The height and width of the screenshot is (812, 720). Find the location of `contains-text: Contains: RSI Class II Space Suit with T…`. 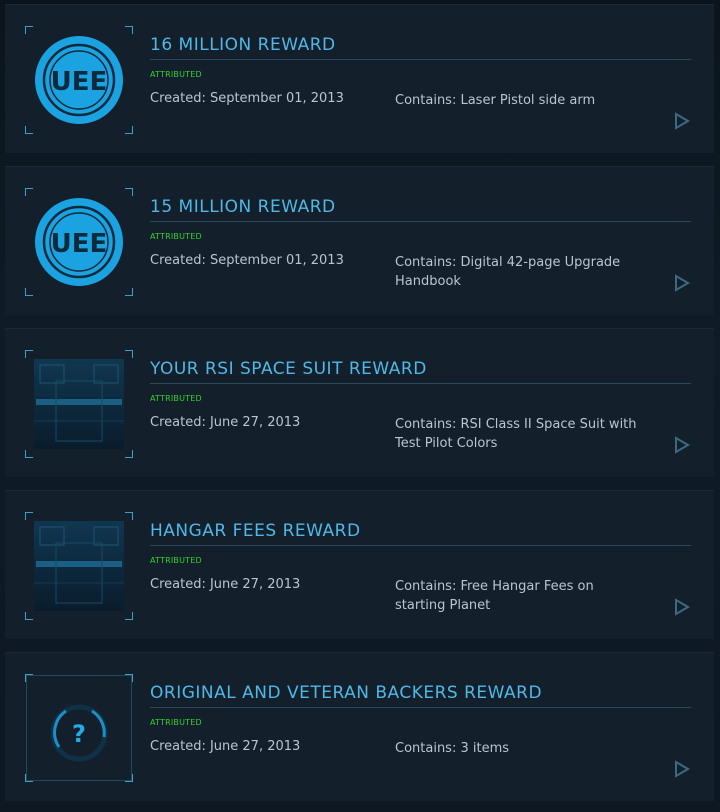

contains-text: Contains: RSI Class II Space Suit with T… is located at coordinates (516, 434).